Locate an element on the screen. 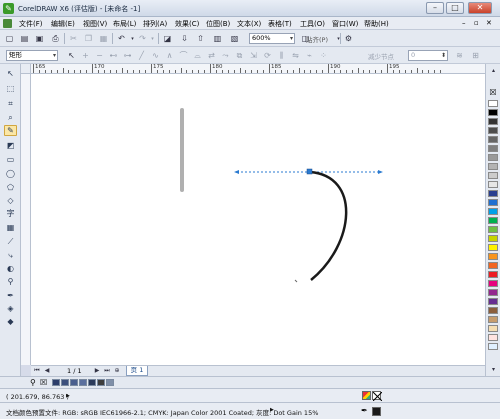  palette-scroll-up-icon: ▴ is located at coordinates (493, 70).